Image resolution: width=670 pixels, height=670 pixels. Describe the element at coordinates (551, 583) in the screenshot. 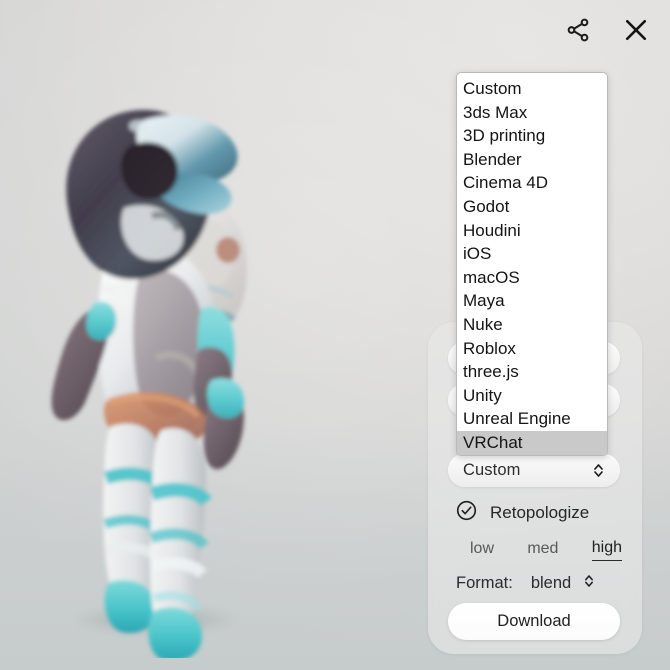

I see `format-value: blend` at that location.